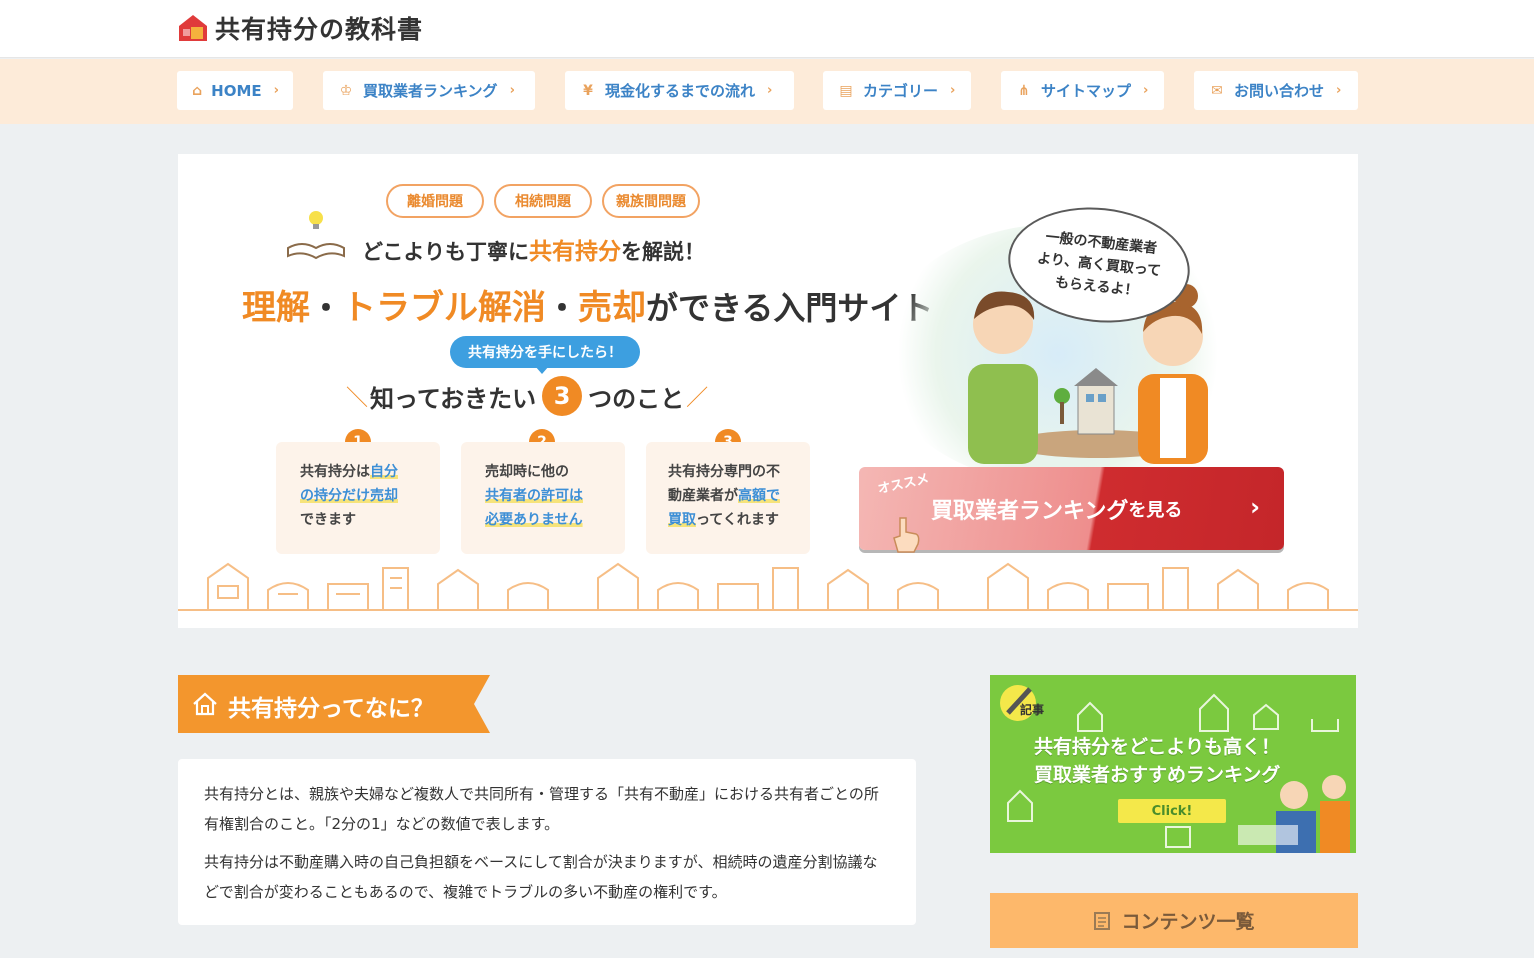  I want to click on card-line: できます, so click(328, 520).